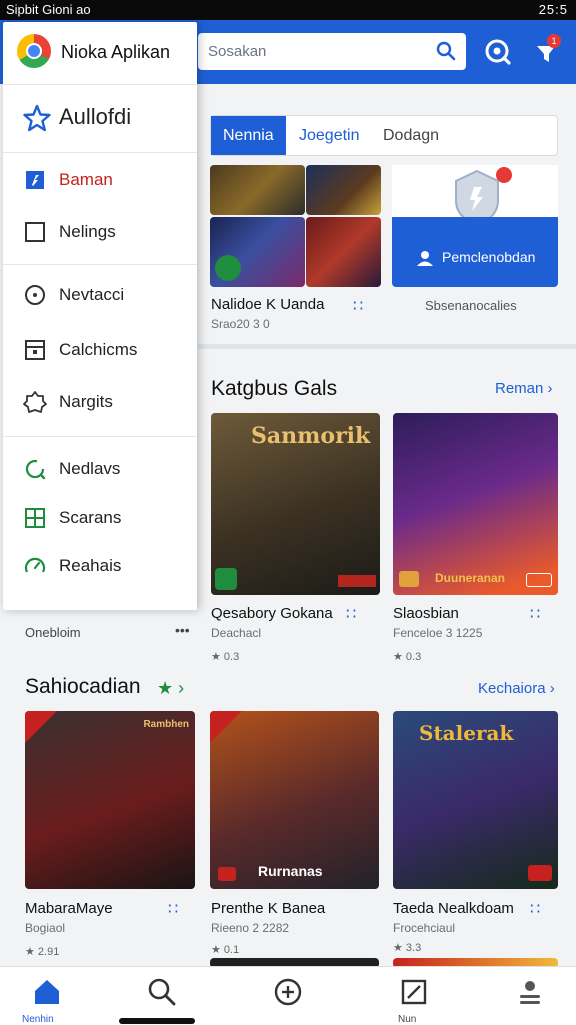 This screenshot has width=576, height=1025. Describe the element at coordinates (110, 800) in the screenshot. I see `game-card-3-art: Rambhen` at that location.